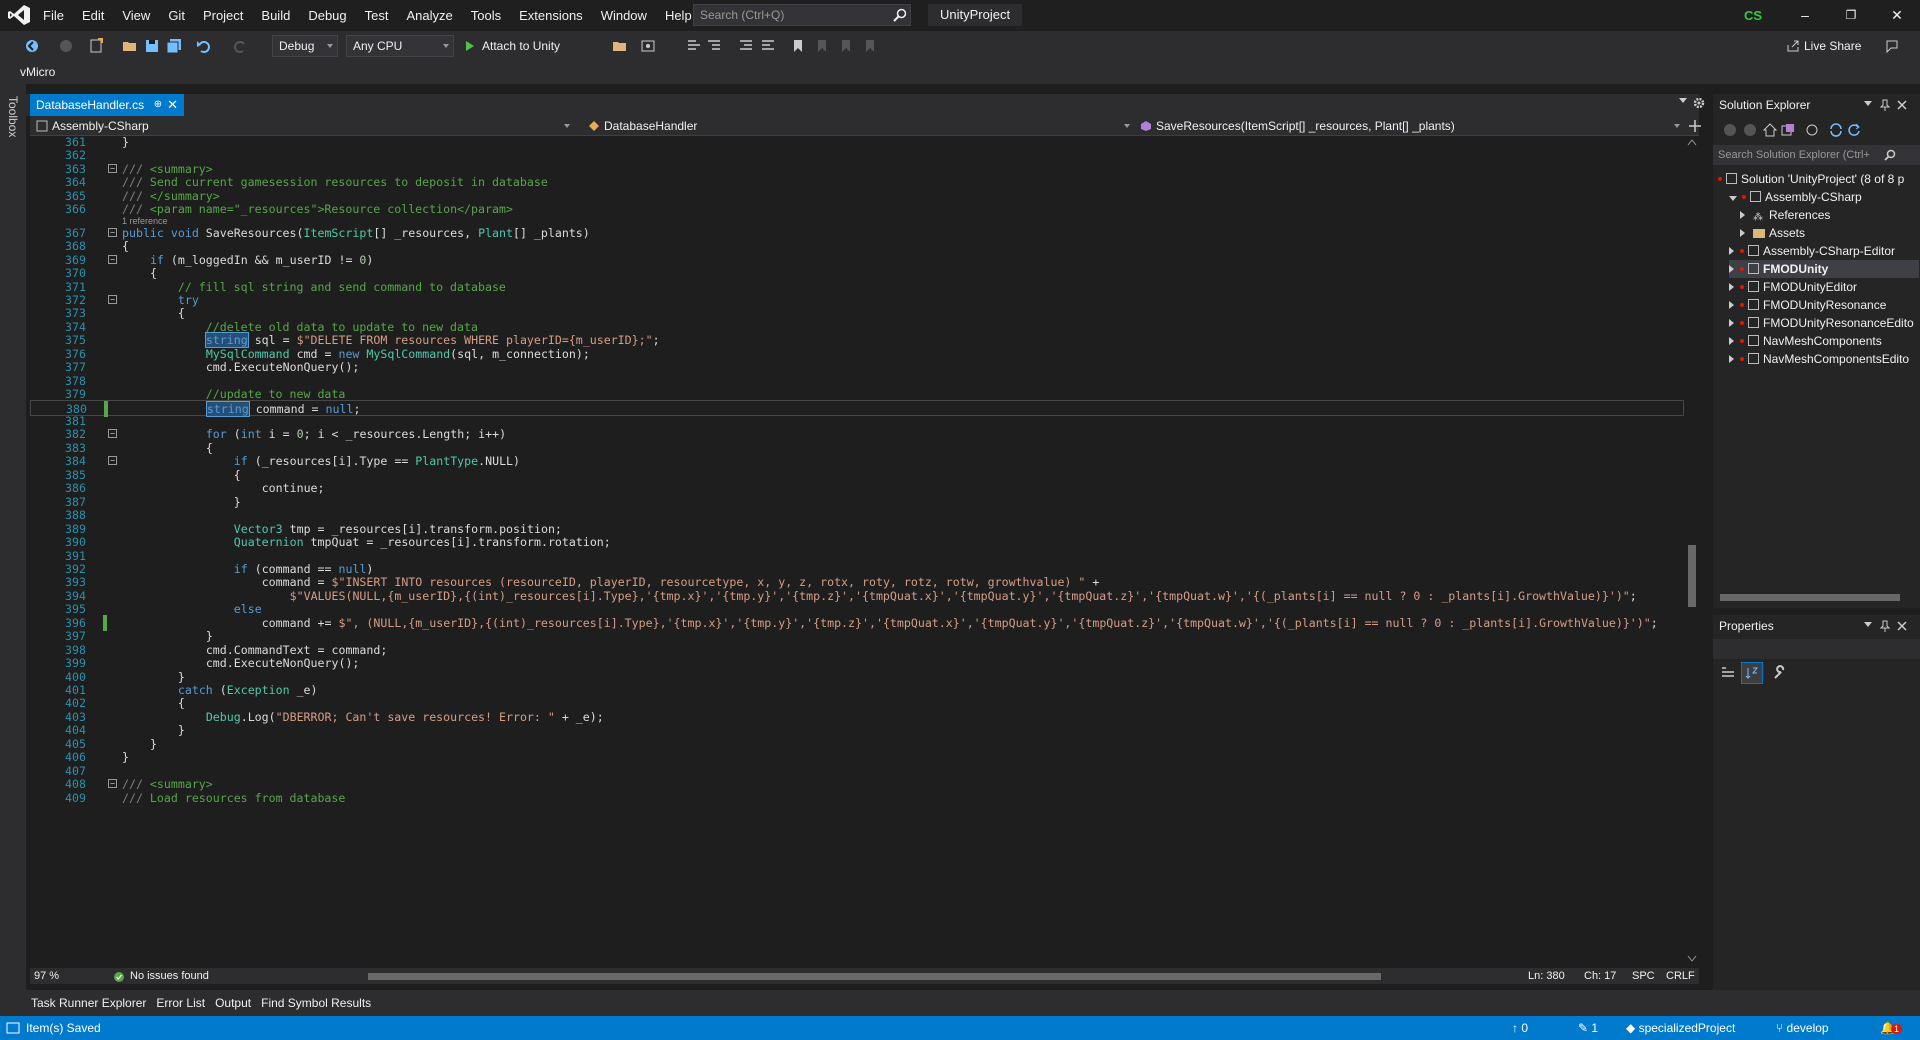  What do you see at coordinates (1811, 179) in the screenshot?
I see `tree-item: Solution 'UnityProject' (8 of 8 p` at bounding box center [1811, 179].